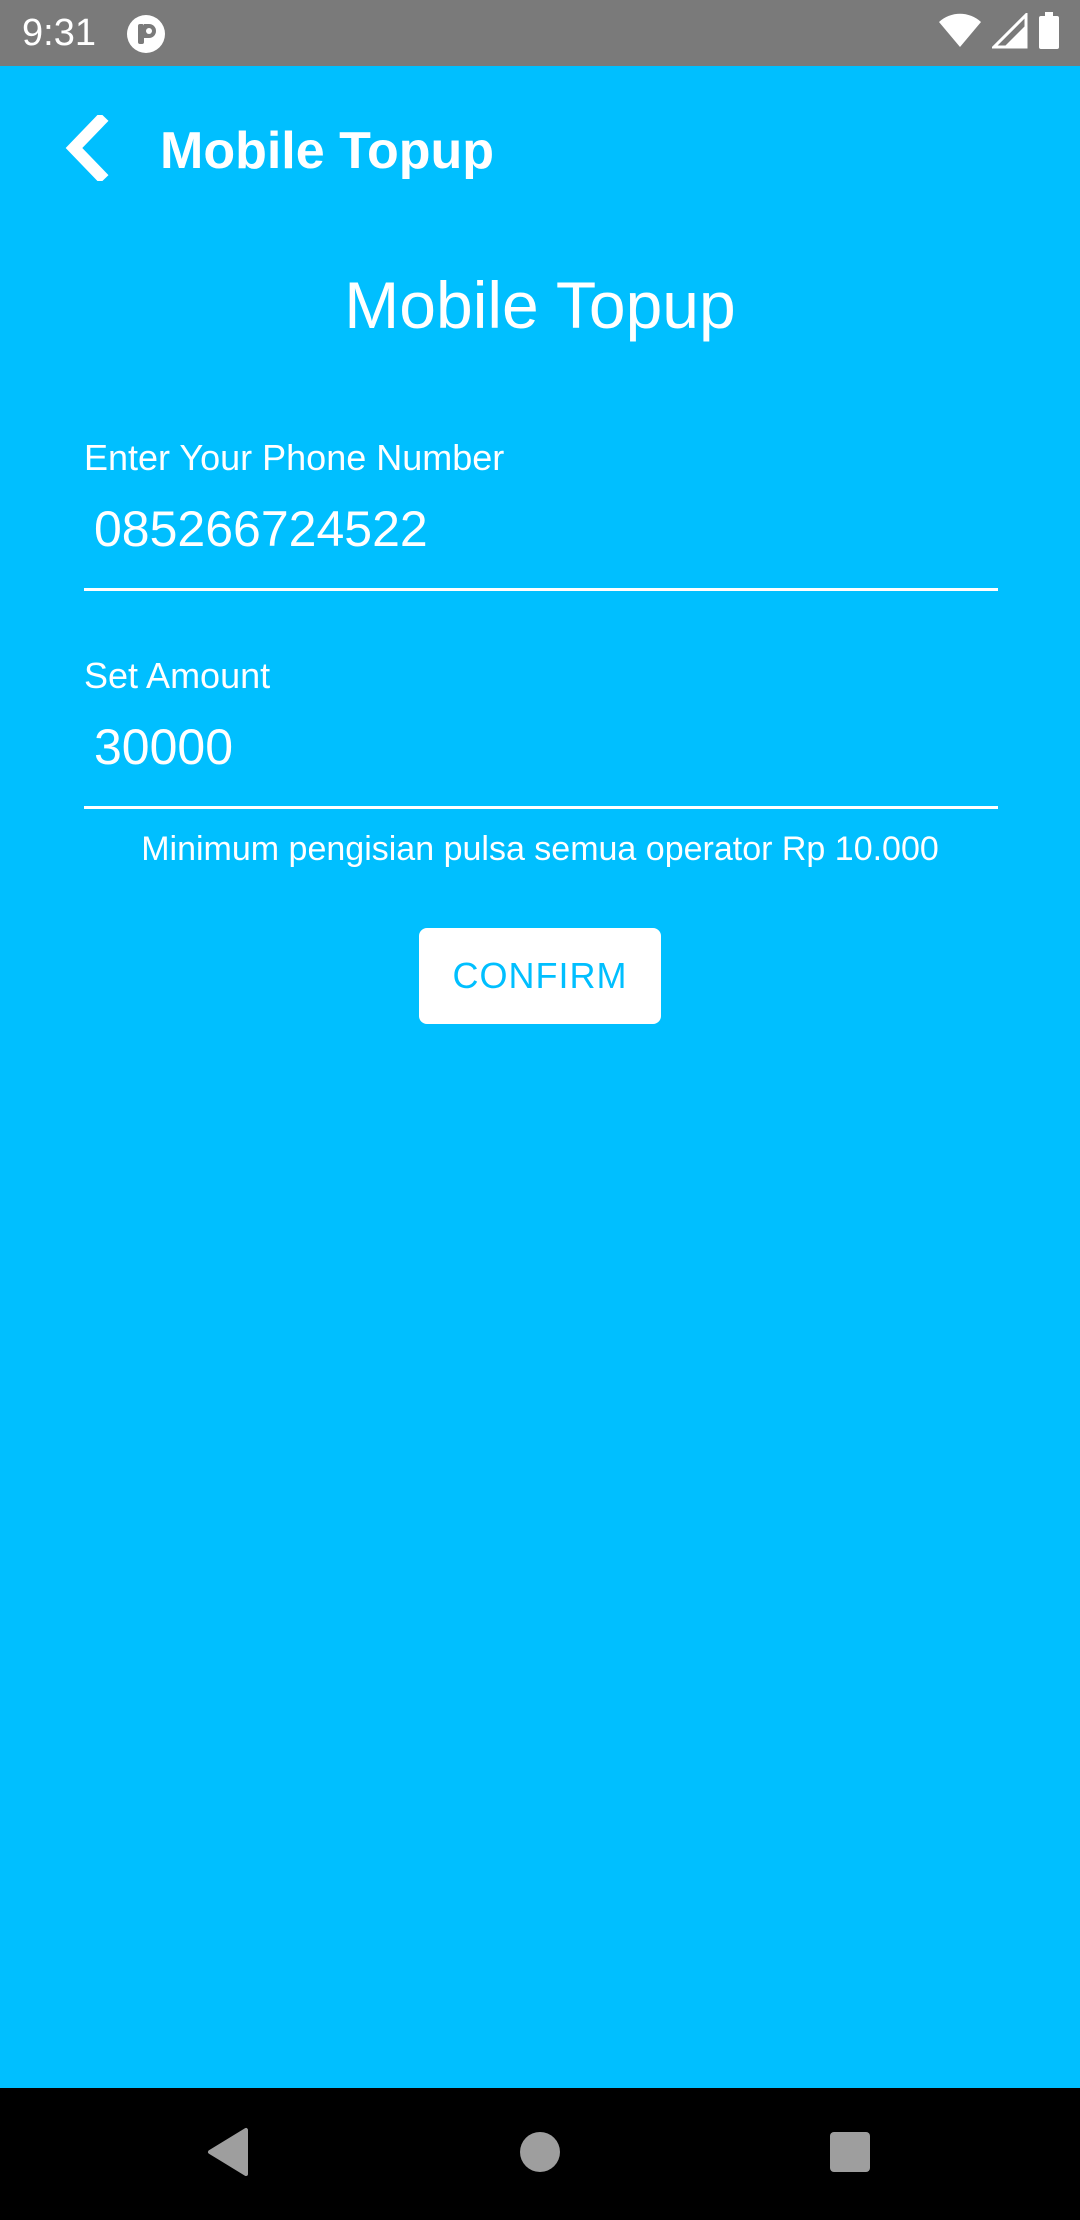 The image size is (1080, 2220). What do you see at coordinates (541, 807) in the screenshot?
I see `amount-underline` at bounding box center [541, 807].